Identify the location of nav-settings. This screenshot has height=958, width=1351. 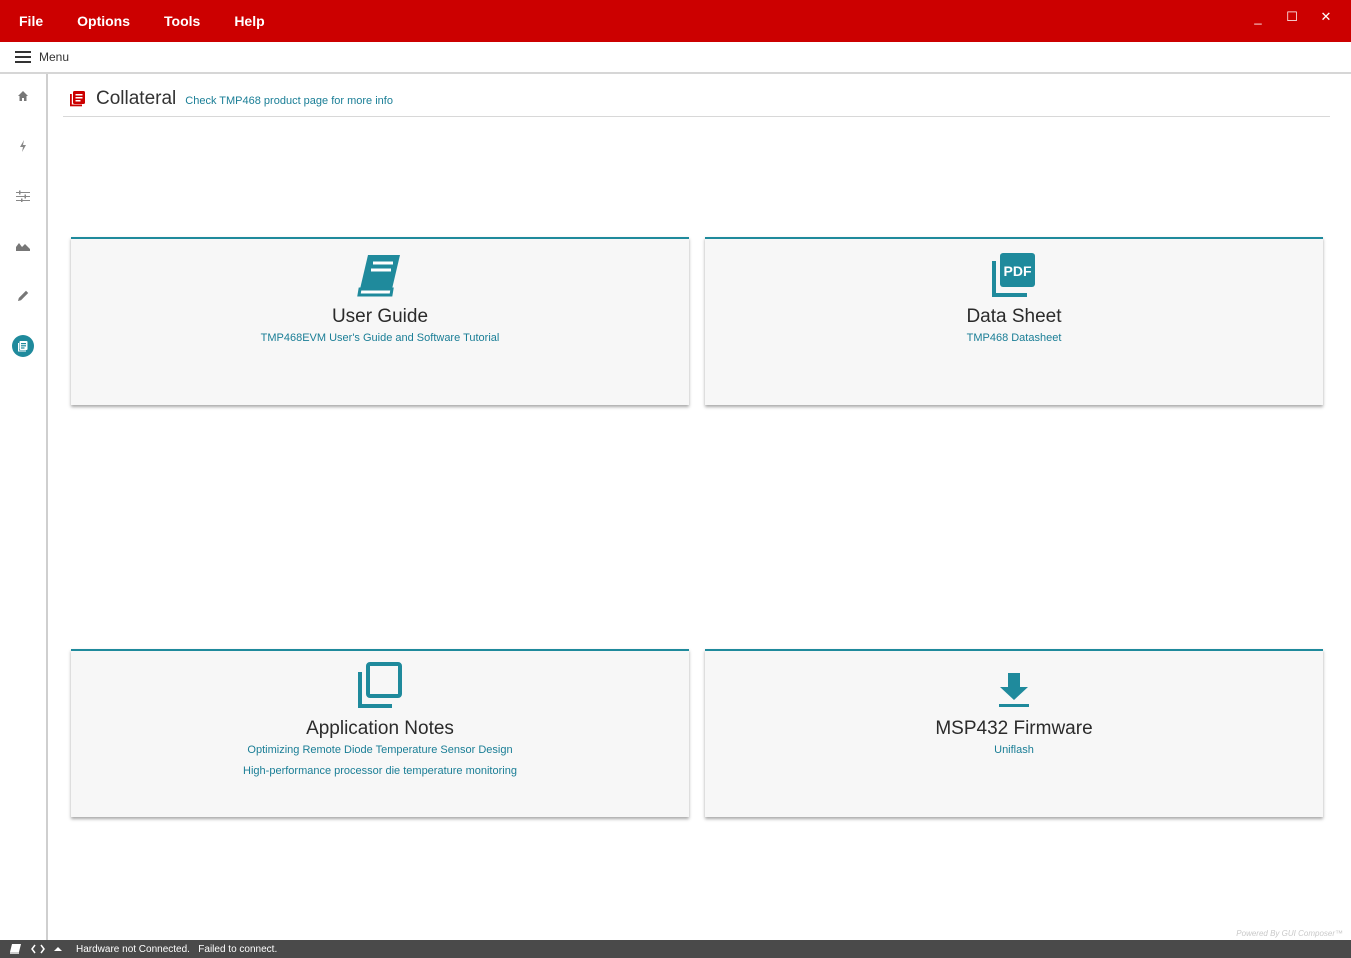
(23, 196).